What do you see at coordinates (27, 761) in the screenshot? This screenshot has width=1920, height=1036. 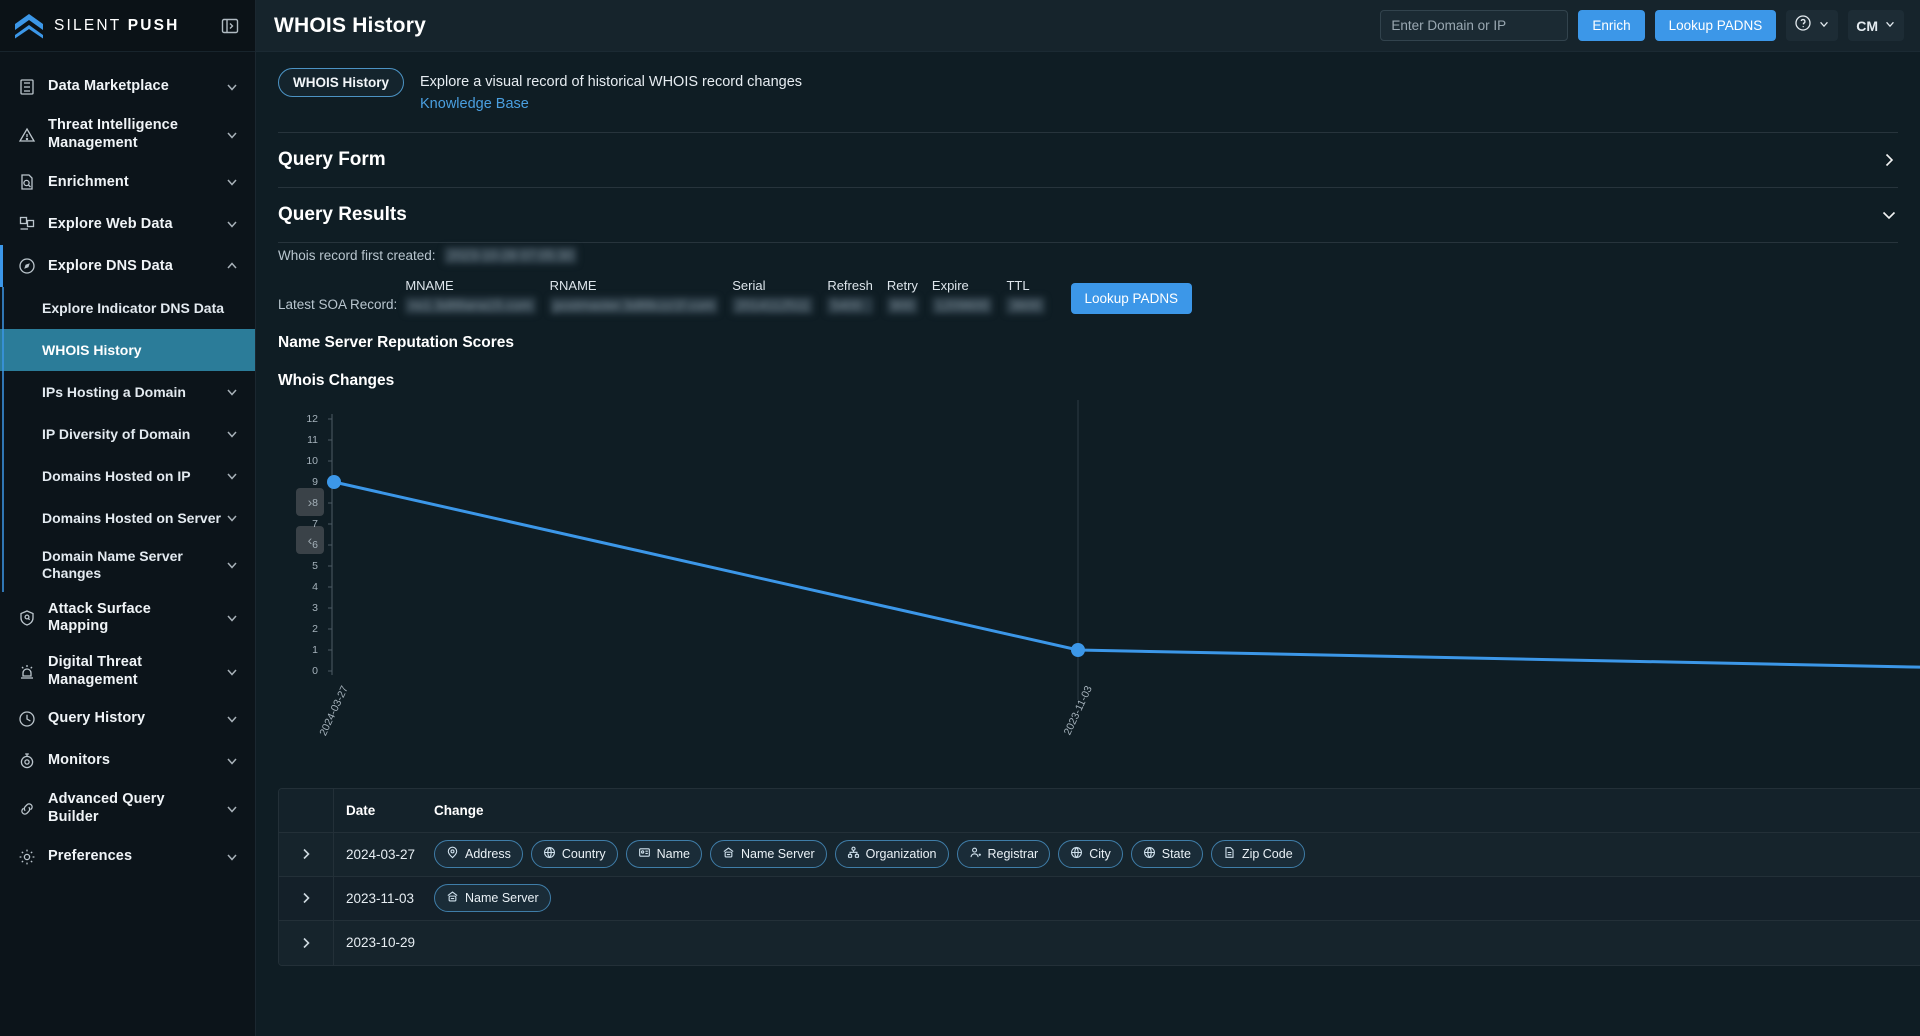 I see `stopwatch-icon` at bounding box center [27, 761].